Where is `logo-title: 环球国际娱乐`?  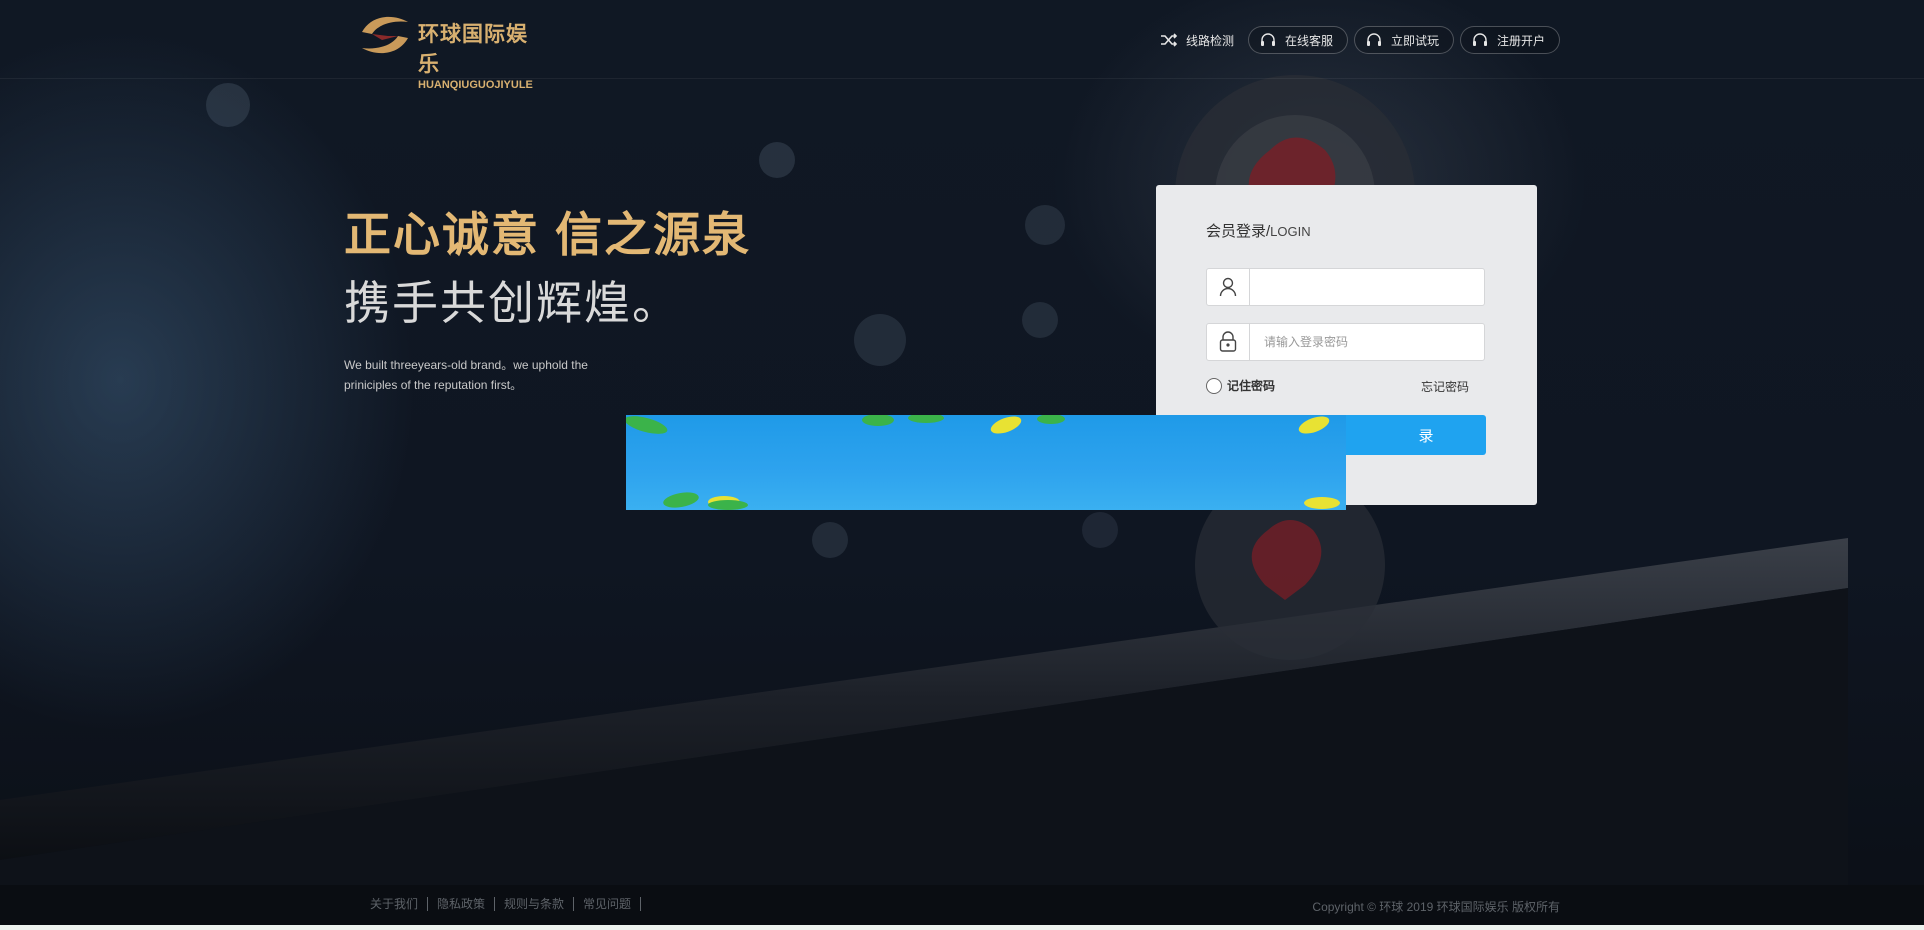 logo-title: 环球国际娱乐 is located at coordinates (473, 49).